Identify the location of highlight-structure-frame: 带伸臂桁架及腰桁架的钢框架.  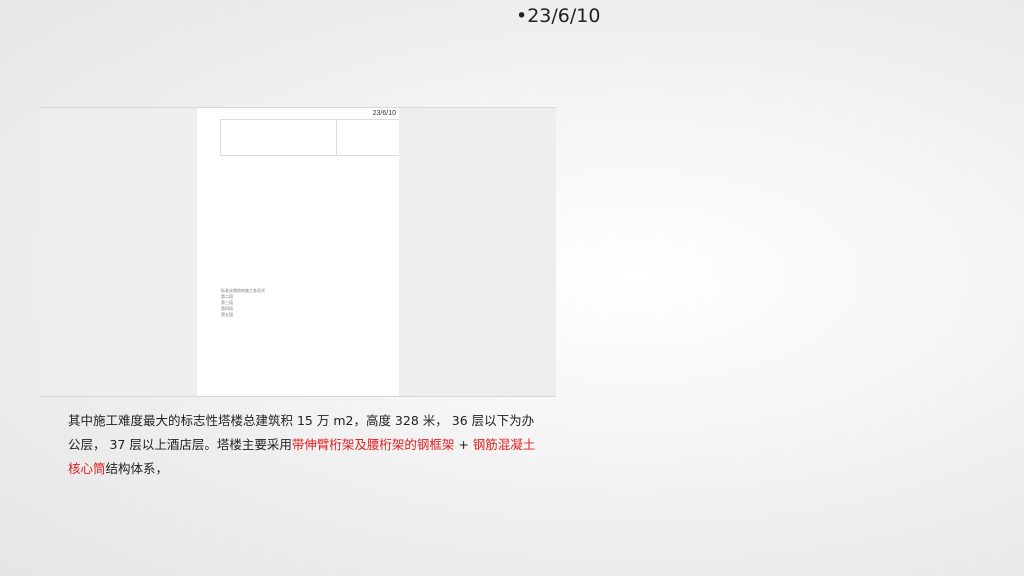
(373, 444).